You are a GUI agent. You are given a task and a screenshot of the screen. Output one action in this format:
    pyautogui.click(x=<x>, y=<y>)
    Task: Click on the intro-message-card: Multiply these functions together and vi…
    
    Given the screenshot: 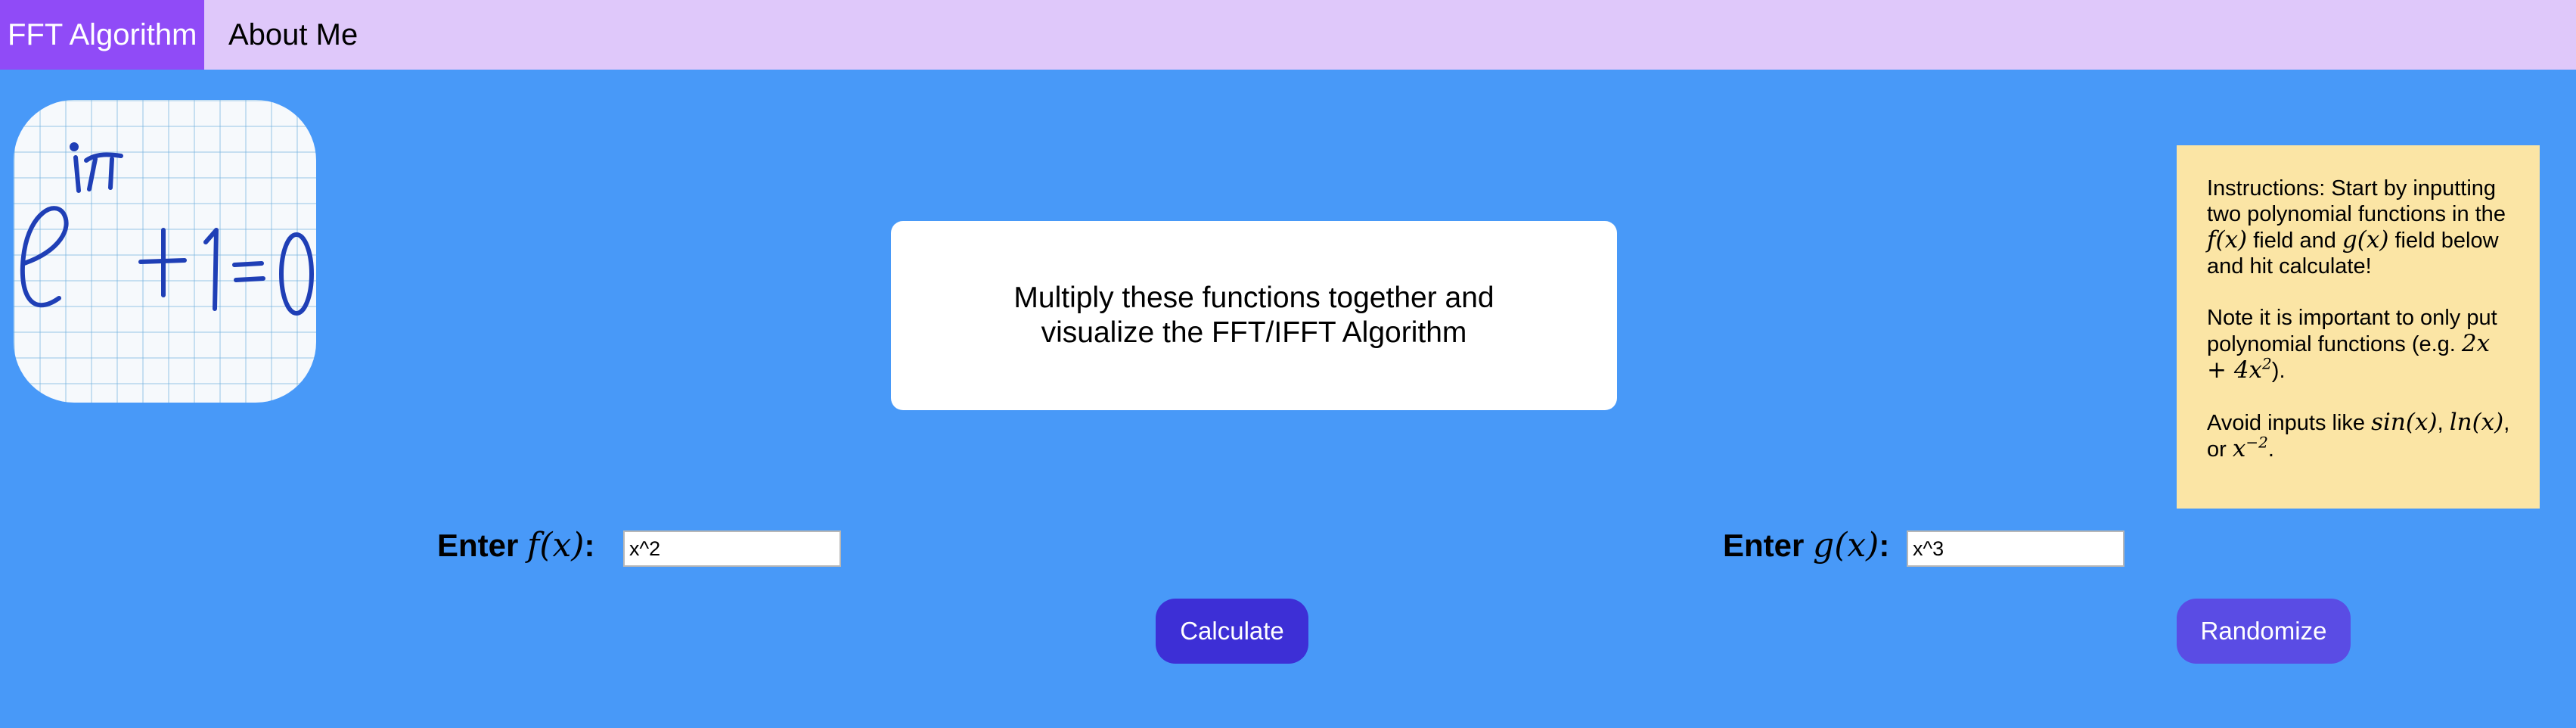 What is the action you would take?
    pyautogui.click(x=1254, y=315)
    